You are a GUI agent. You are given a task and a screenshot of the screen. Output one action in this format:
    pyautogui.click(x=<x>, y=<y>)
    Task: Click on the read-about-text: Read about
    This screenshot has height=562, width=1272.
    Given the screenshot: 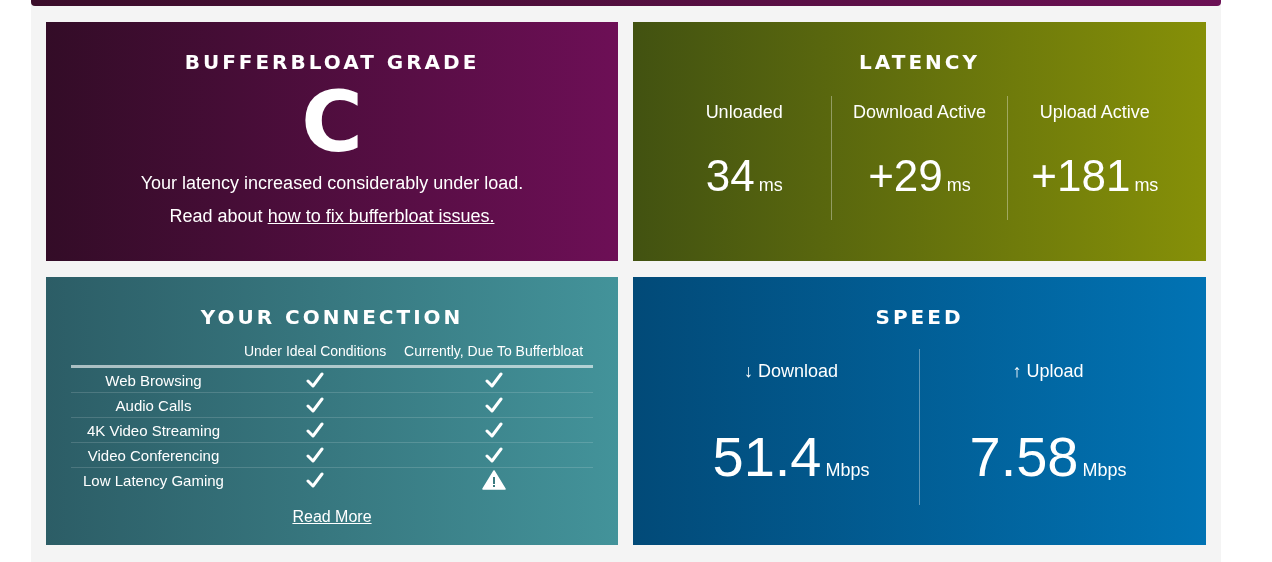 What is the action you would take?
    pyautogui.click(x=216, y=216)
    